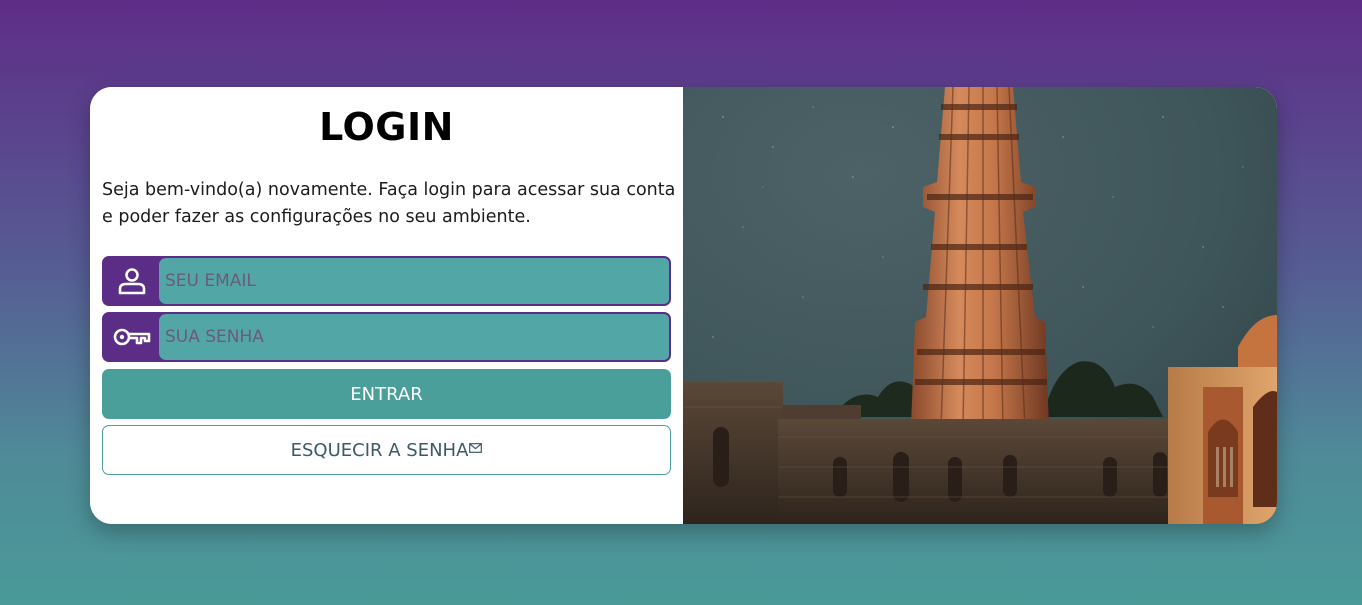 Image resolution: width=1362 pixels, height=605 pixels. What do you see at coordinates (386, 394) in the screenshot?
I see `enter-button: ENTRAR` at bounding box center [386, 394].